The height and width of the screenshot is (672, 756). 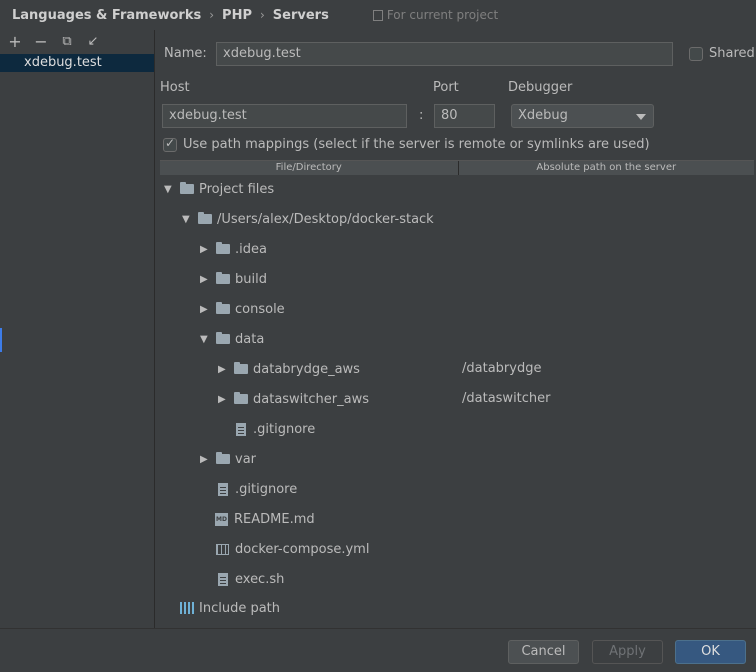 What do you see at coordinates (77, 41) in the screenshot?
I see `server-list-toolbar: + − ⧉ ↙` at bounding box center [77, 41].